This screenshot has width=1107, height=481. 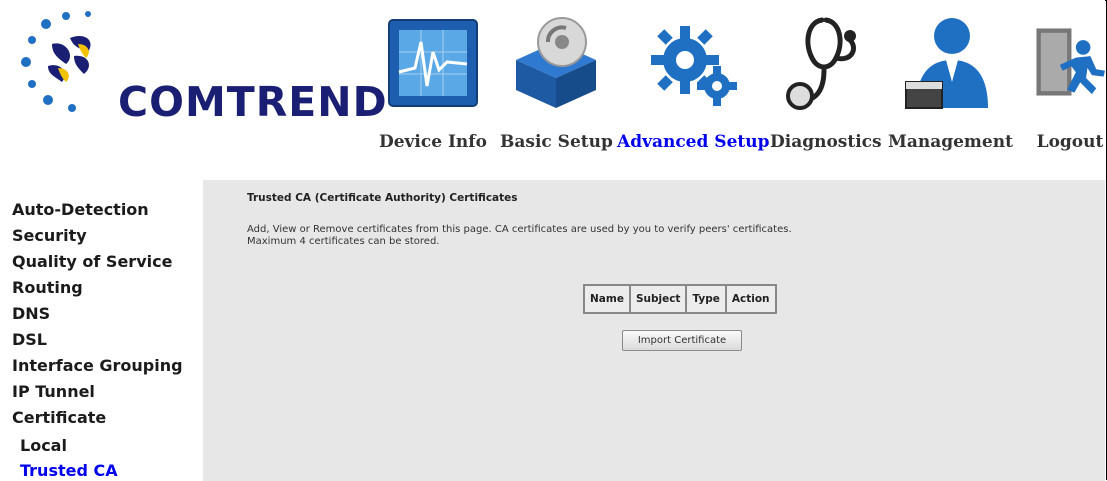 I want to click on certificates-table: Name Subject Type Action, so click(x=680, y=299).